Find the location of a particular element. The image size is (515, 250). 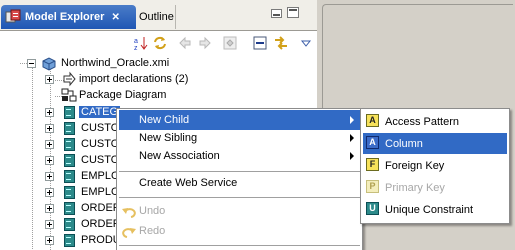

tree-item-root: Northwind_Oracle.xmi is located at coordinates (105, 63).